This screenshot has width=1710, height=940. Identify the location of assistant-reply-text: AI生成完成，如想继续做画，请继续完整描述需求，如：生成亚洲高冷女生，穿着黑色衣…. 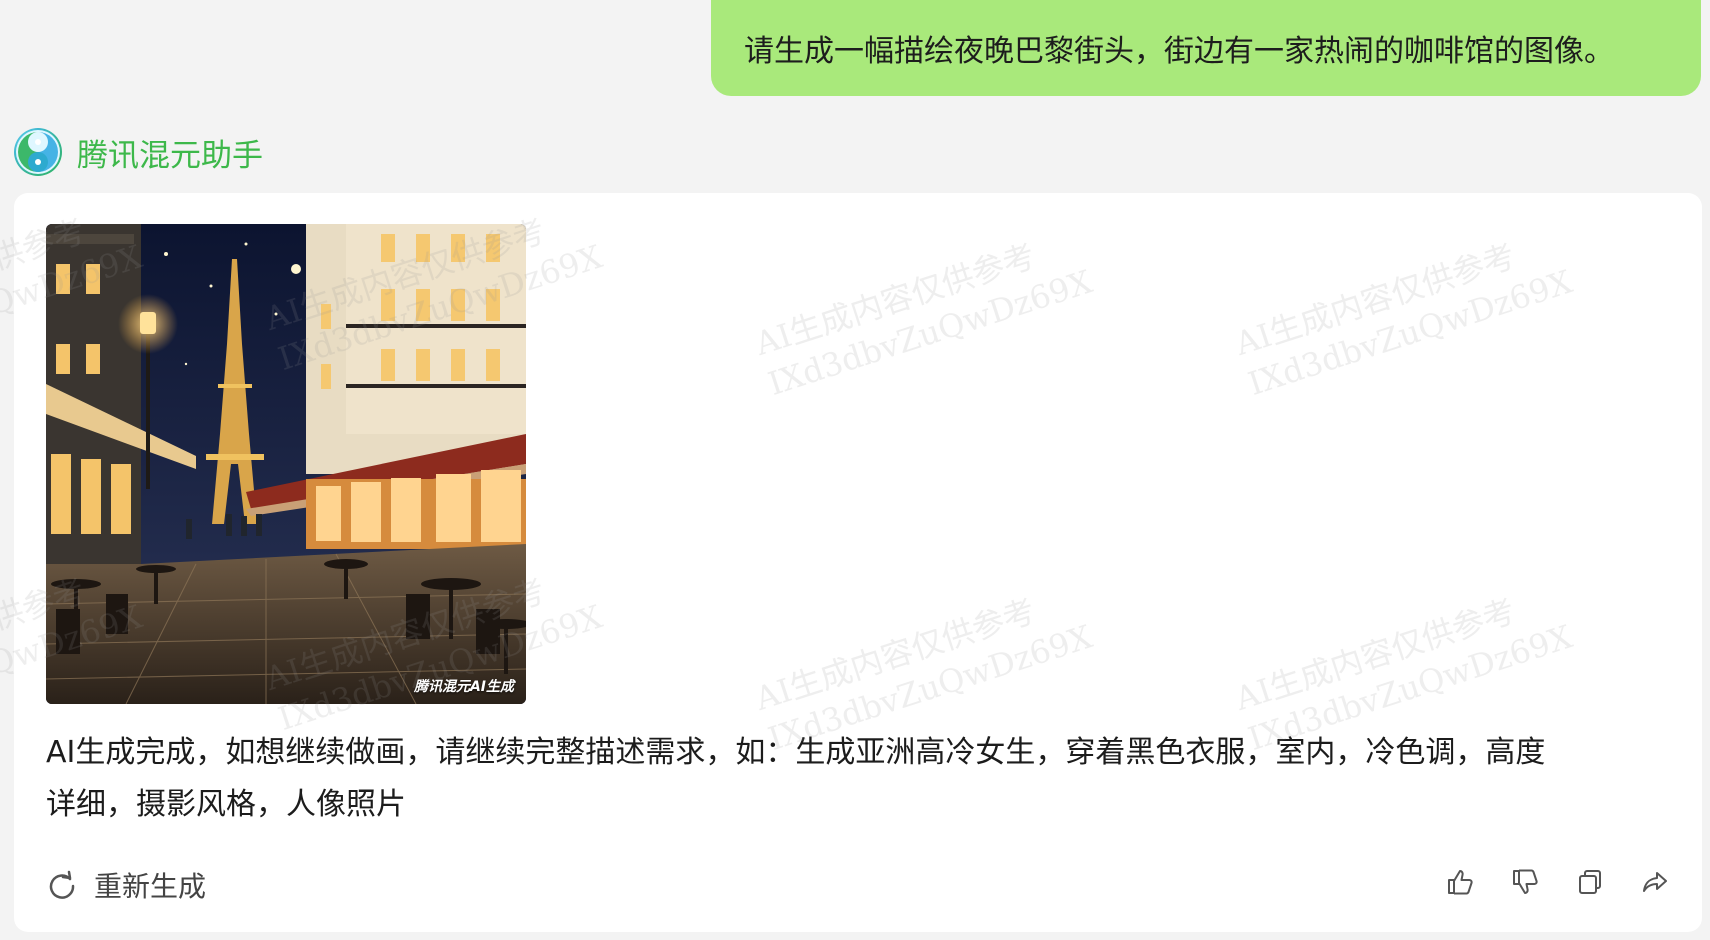
(856, 779).